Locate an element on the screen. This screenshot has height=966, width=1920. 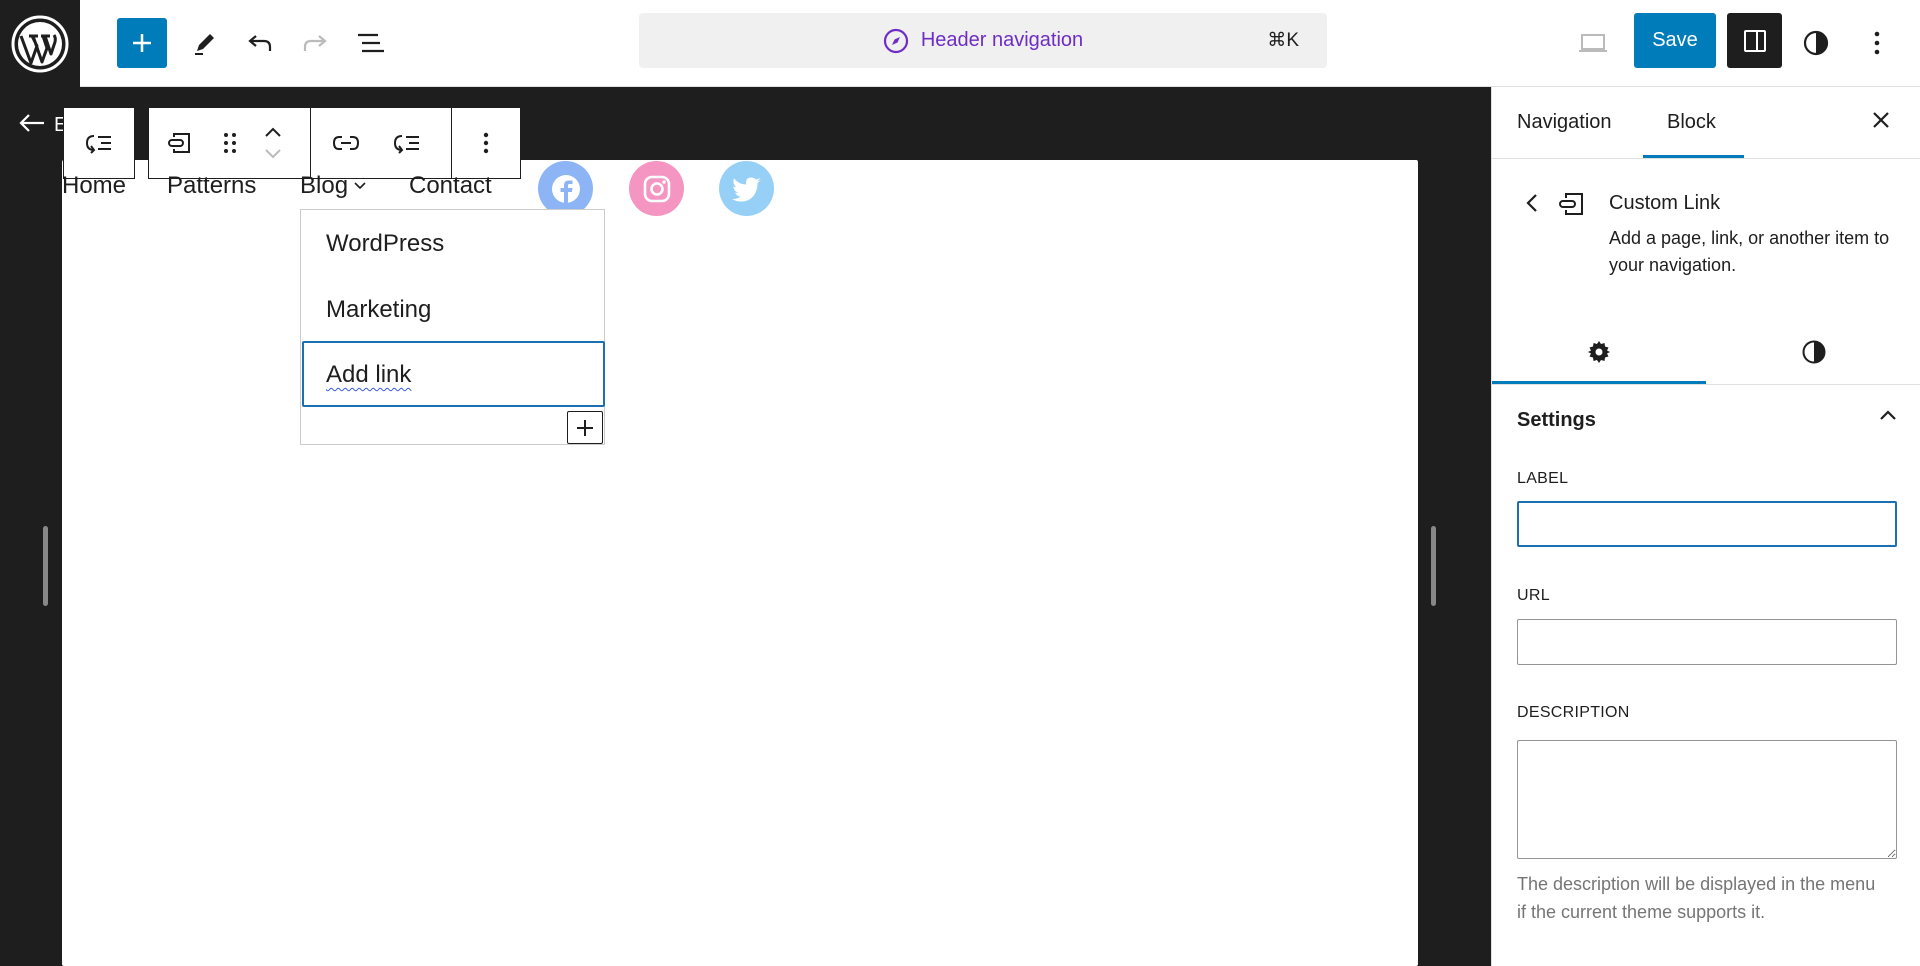
gear-icon is located at coordinates (1599, 352).